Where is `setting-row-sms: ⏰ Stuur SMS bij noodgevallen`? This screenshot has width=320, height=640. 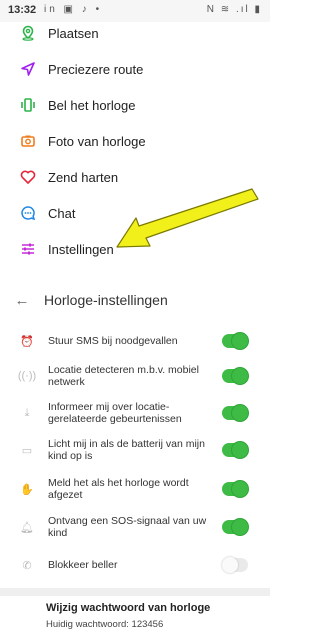
setting-row-sms: ⏰ Stuur SMS bij noodgevallen is located at coordinates (135, 341).